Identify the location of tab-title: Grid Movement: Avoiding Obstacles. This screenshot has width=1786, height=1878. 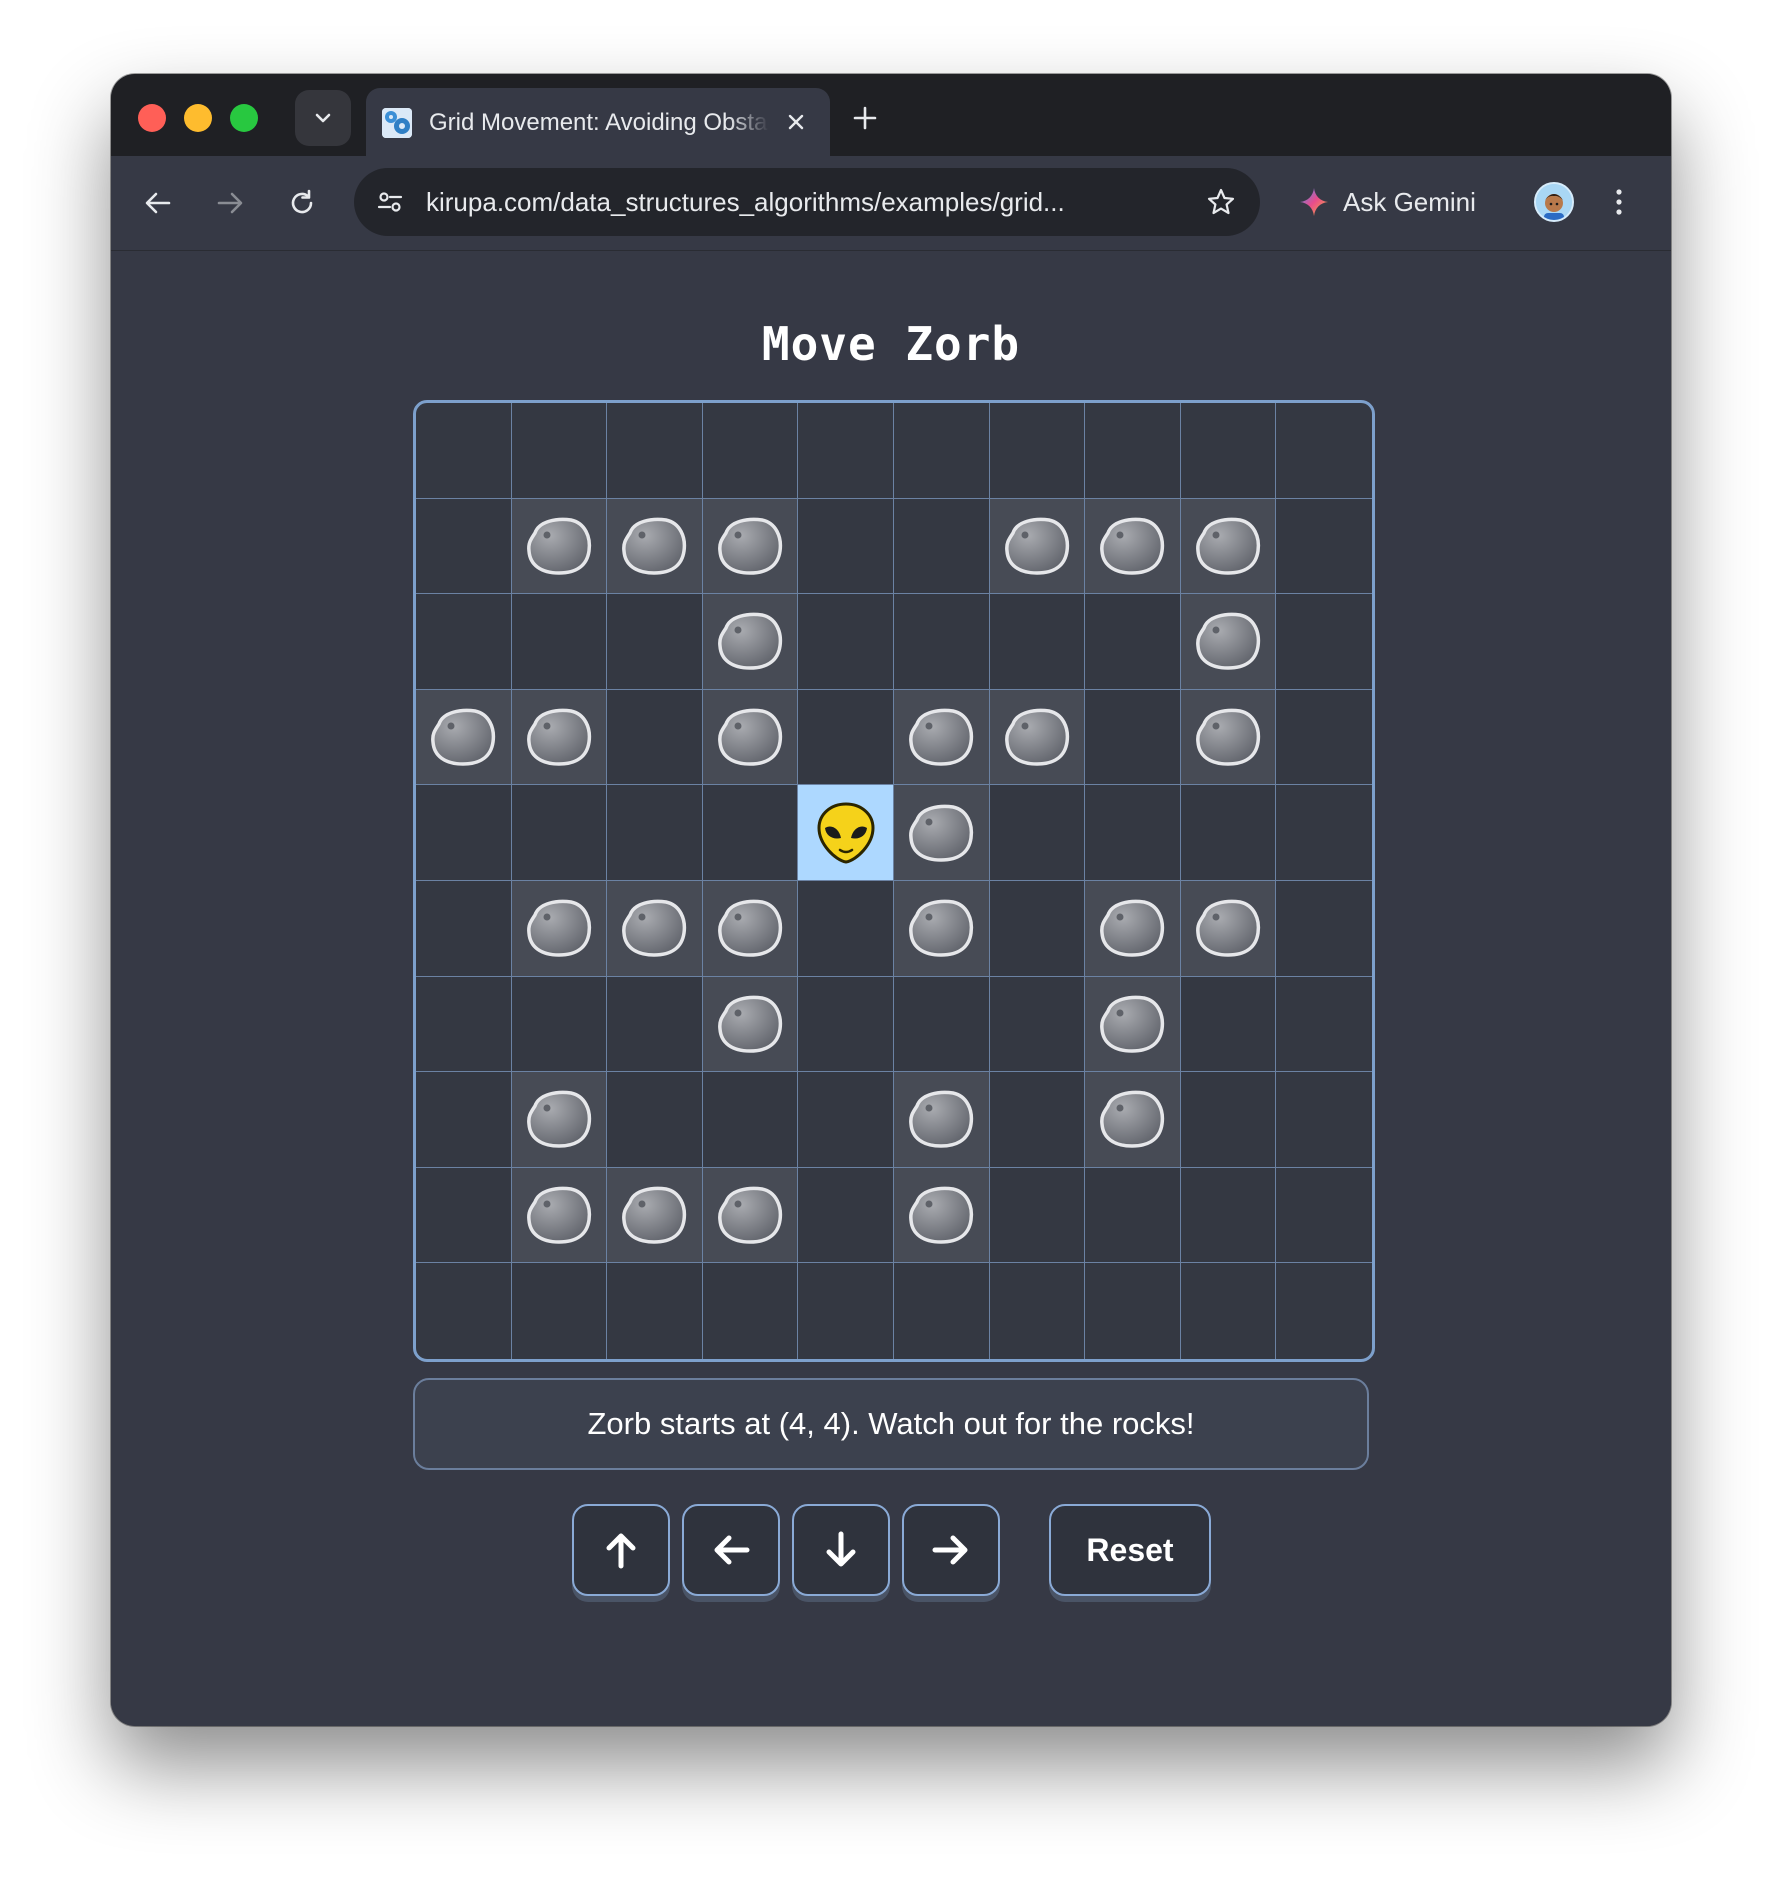
(599, 122).